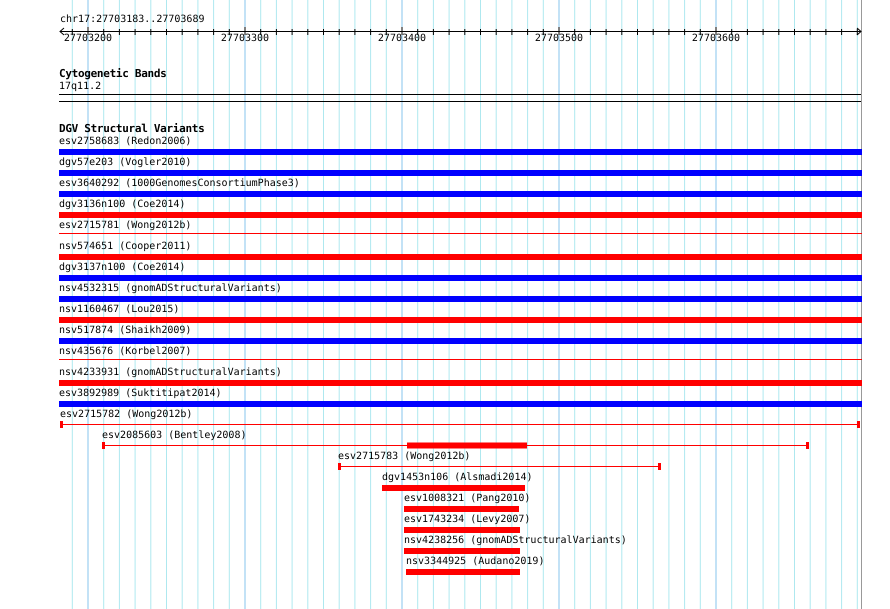  I want to click on variant-label: dgv3136n100 (Coe2014), so click(122, 204).